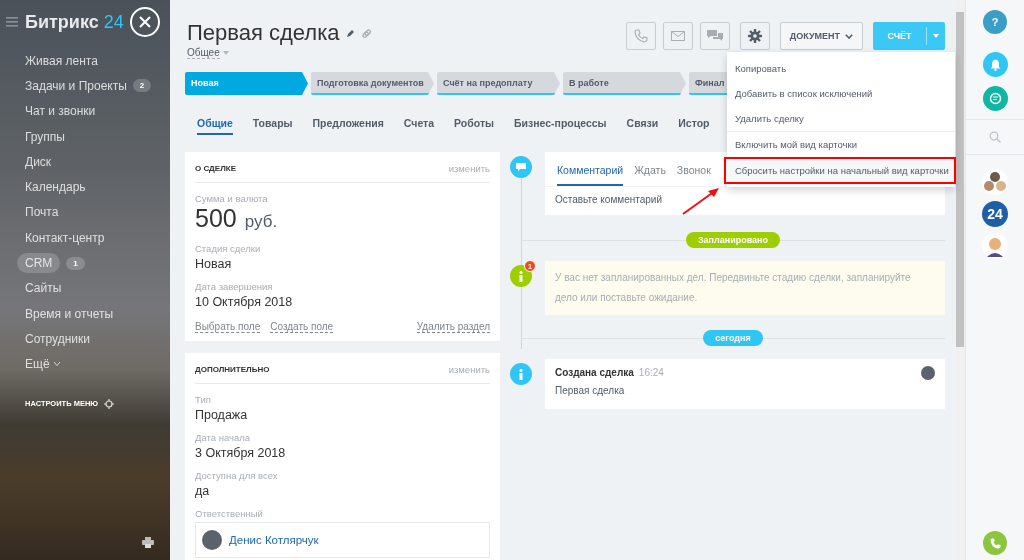 Image resolution: width=1024 pixels, height=560 pixels. I want to click on scrollbar, so click(960, 280).